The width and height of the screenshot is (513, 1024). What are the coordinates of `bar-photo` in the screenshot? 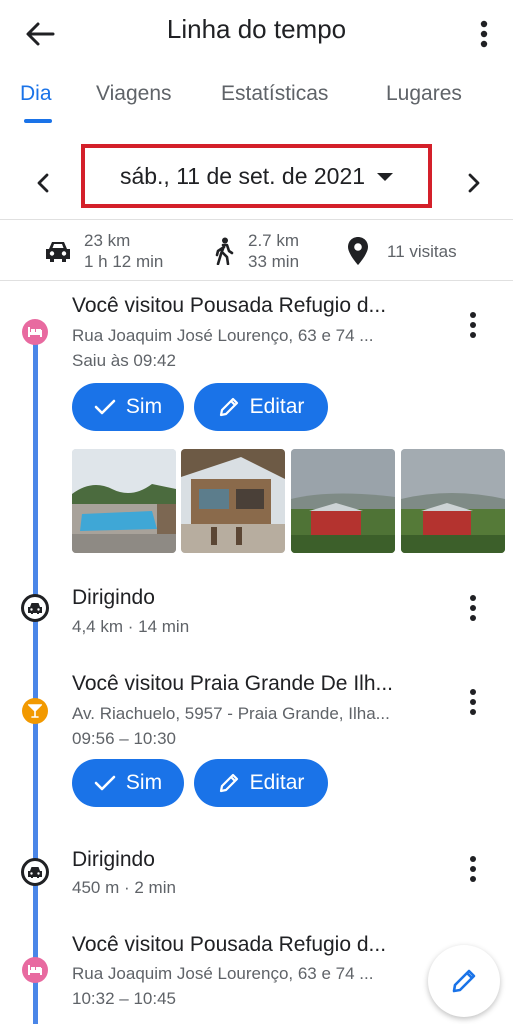 It's located at (233, 501).